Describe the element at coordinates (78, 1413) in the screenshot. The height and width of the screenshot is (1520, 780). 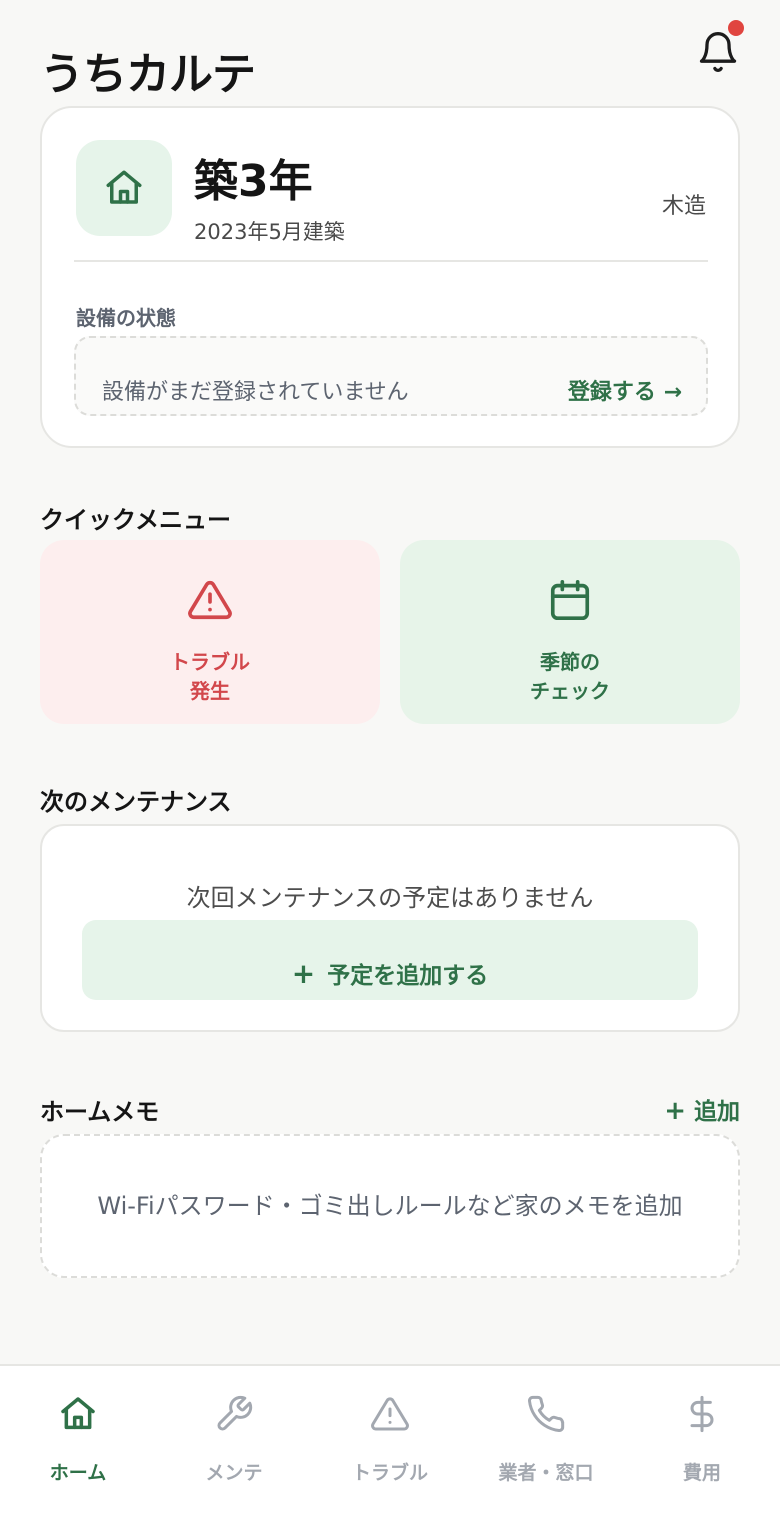
I see `home-icon` at that location.